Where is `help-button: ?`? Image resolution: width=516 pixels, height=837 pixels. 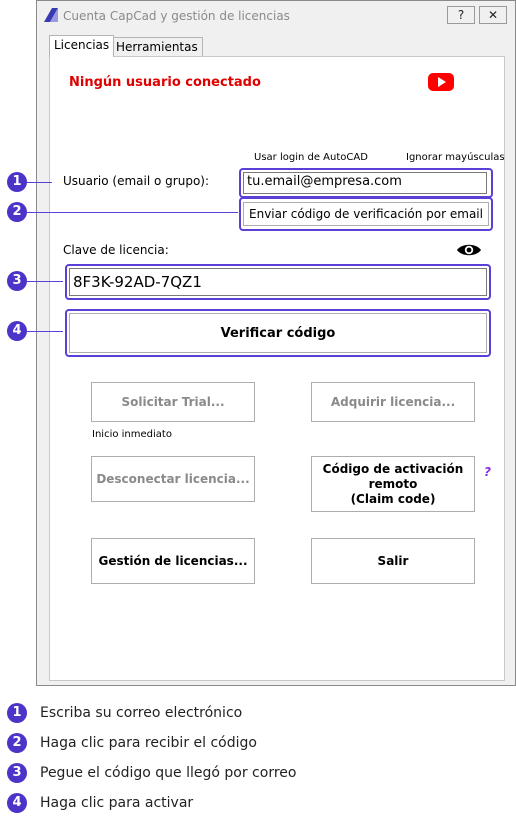 help-button: ? is located at coordinates (461, 15).